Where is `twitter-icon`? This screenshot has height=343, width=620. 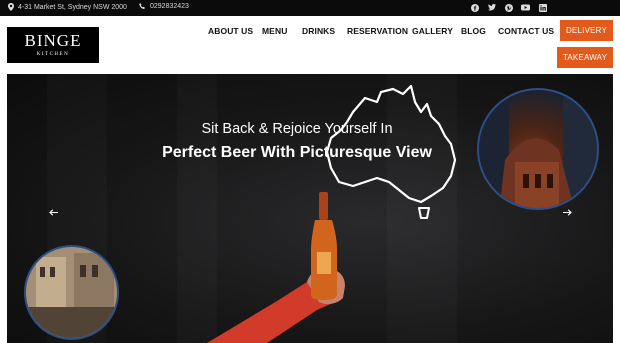 twitter-icon is located at coordinates (491, 7).